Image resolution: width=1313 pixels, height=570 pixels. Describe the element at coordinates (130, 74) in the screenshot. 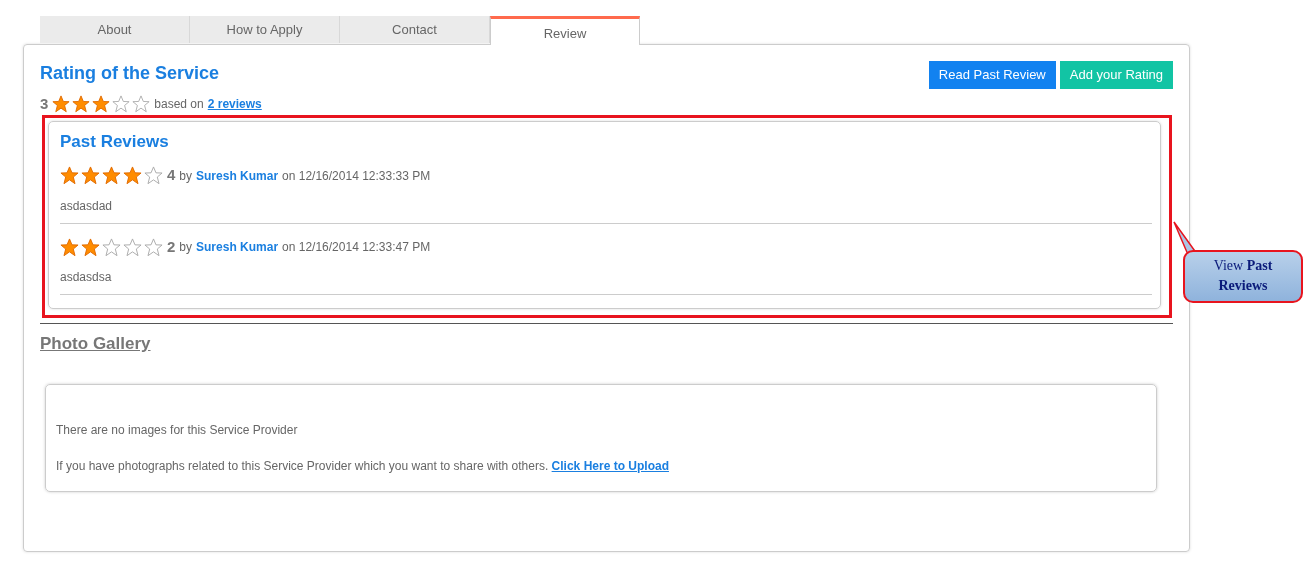

I see `section-heading: Rating of the Service` at that location.